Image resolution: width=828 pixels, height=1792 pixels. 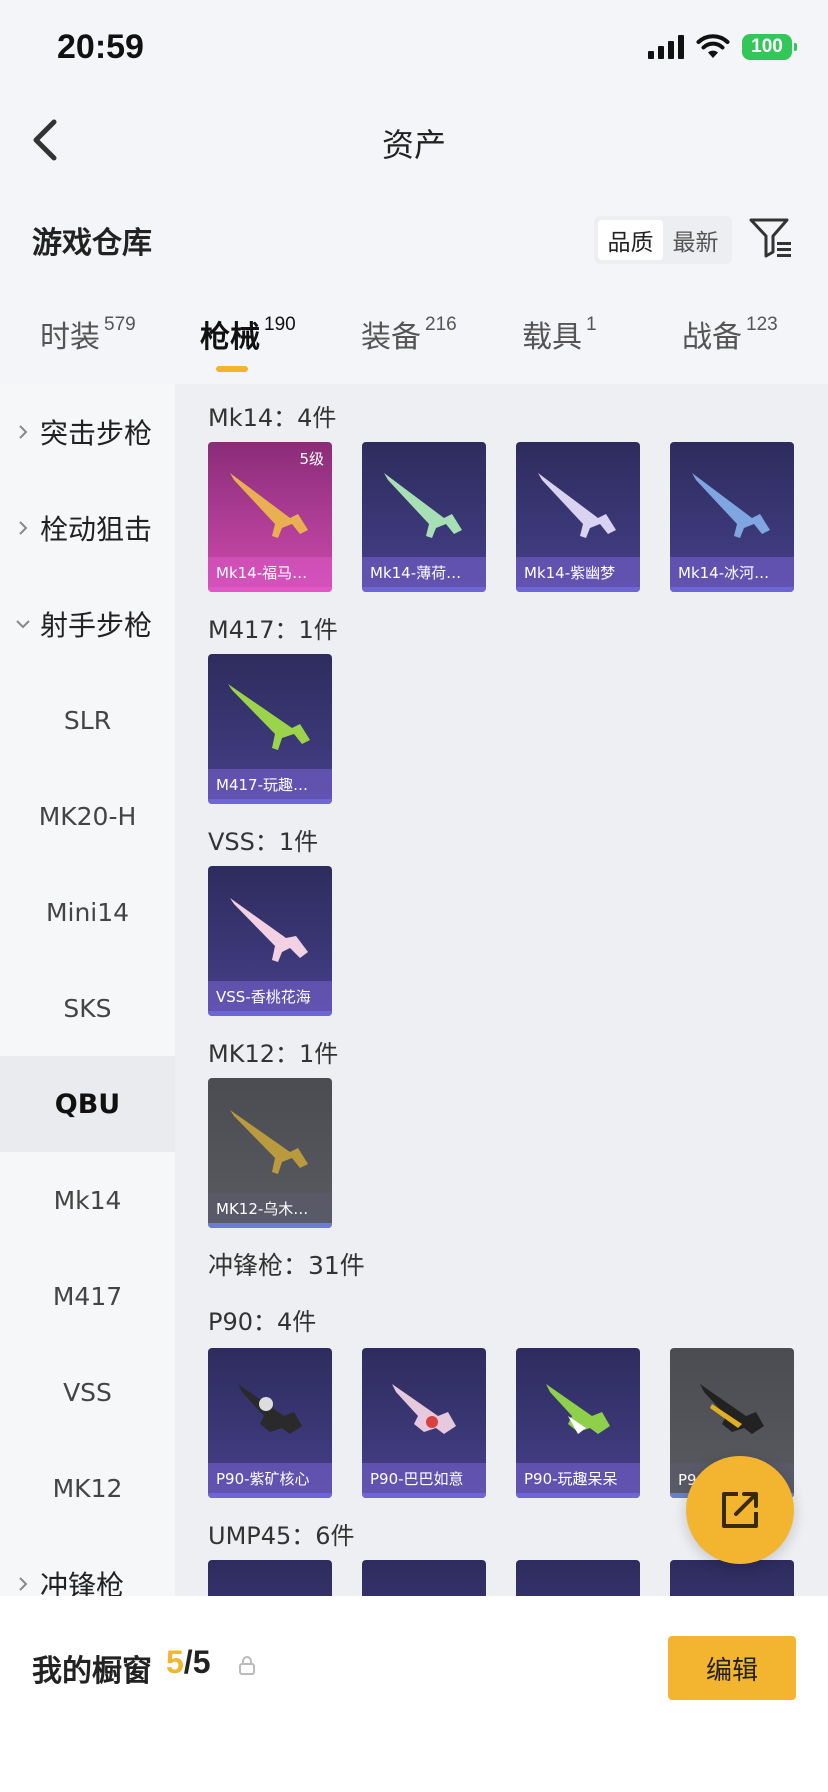 I want to click on showcase-panel: 我的橱窗 5/5 编辑, so click(x=414, y=1694).